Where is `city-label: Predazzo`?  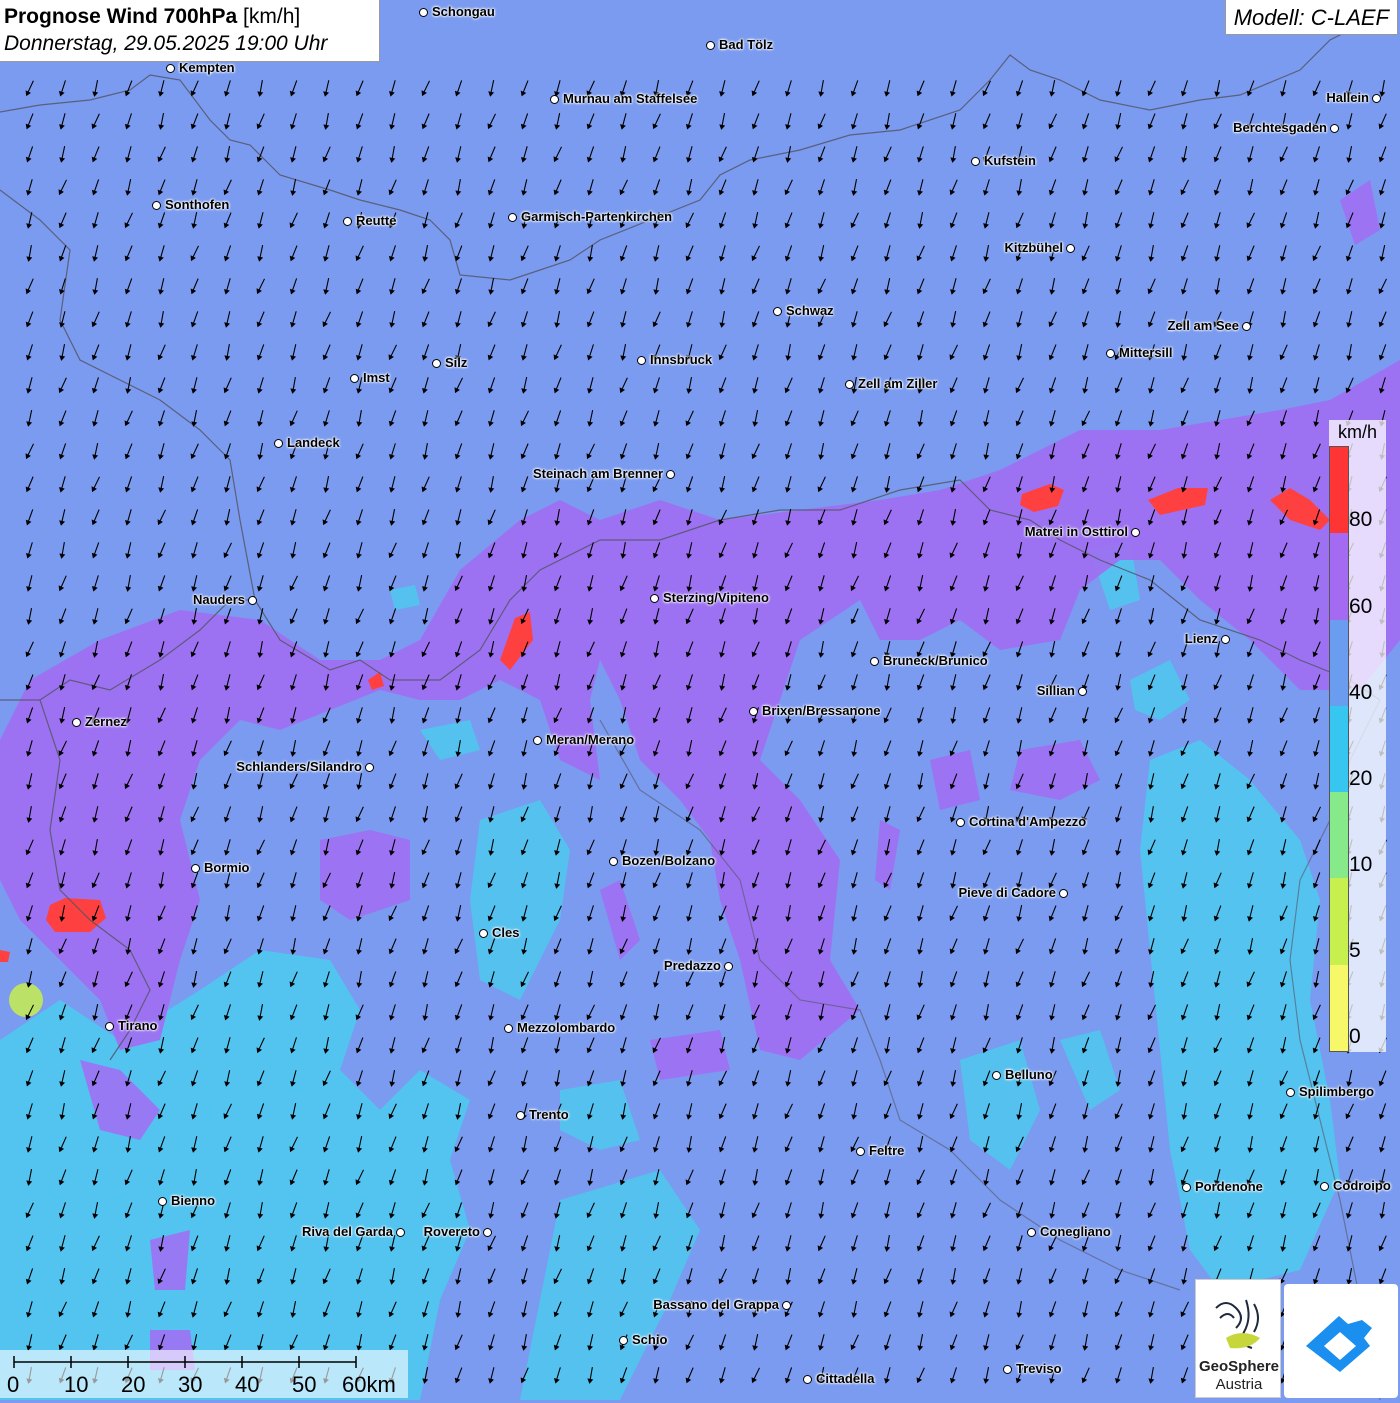 city-label: Predazzo is located at coordinates (692, 965).